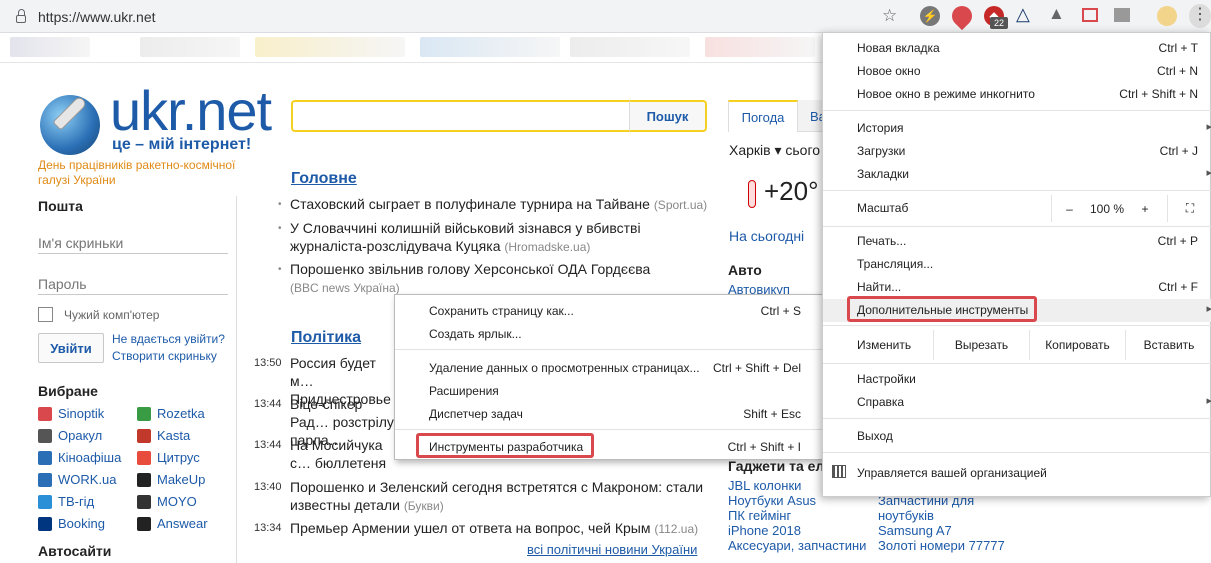 The width and height of the screenshot is (1211, 563). Describe the element at coordinates (772, 500) in the screenshot. I see `gadget-link: Ноутбуки Asus` at that location.